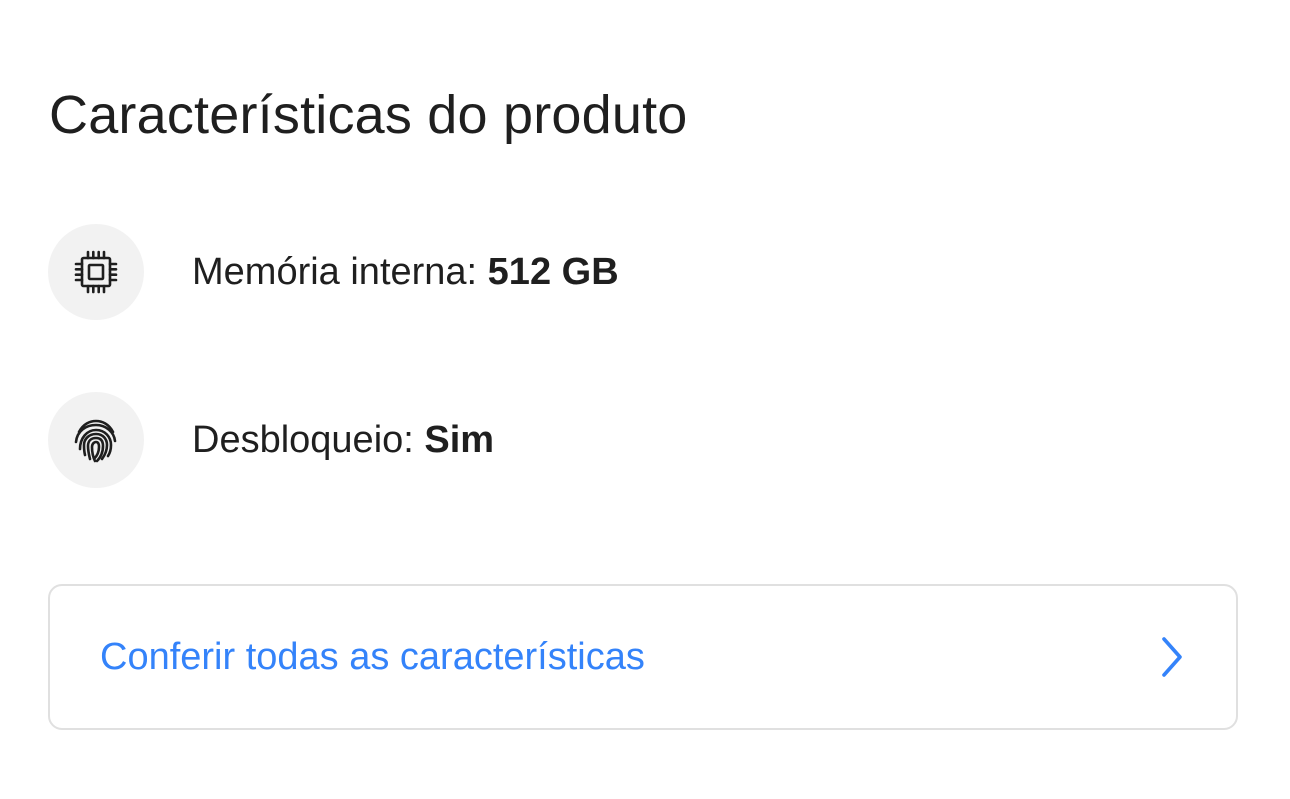 This screenshot has height=799, width=1290. I want to click on feature-text: Memória interna: 512 GB, so click(405, 272).